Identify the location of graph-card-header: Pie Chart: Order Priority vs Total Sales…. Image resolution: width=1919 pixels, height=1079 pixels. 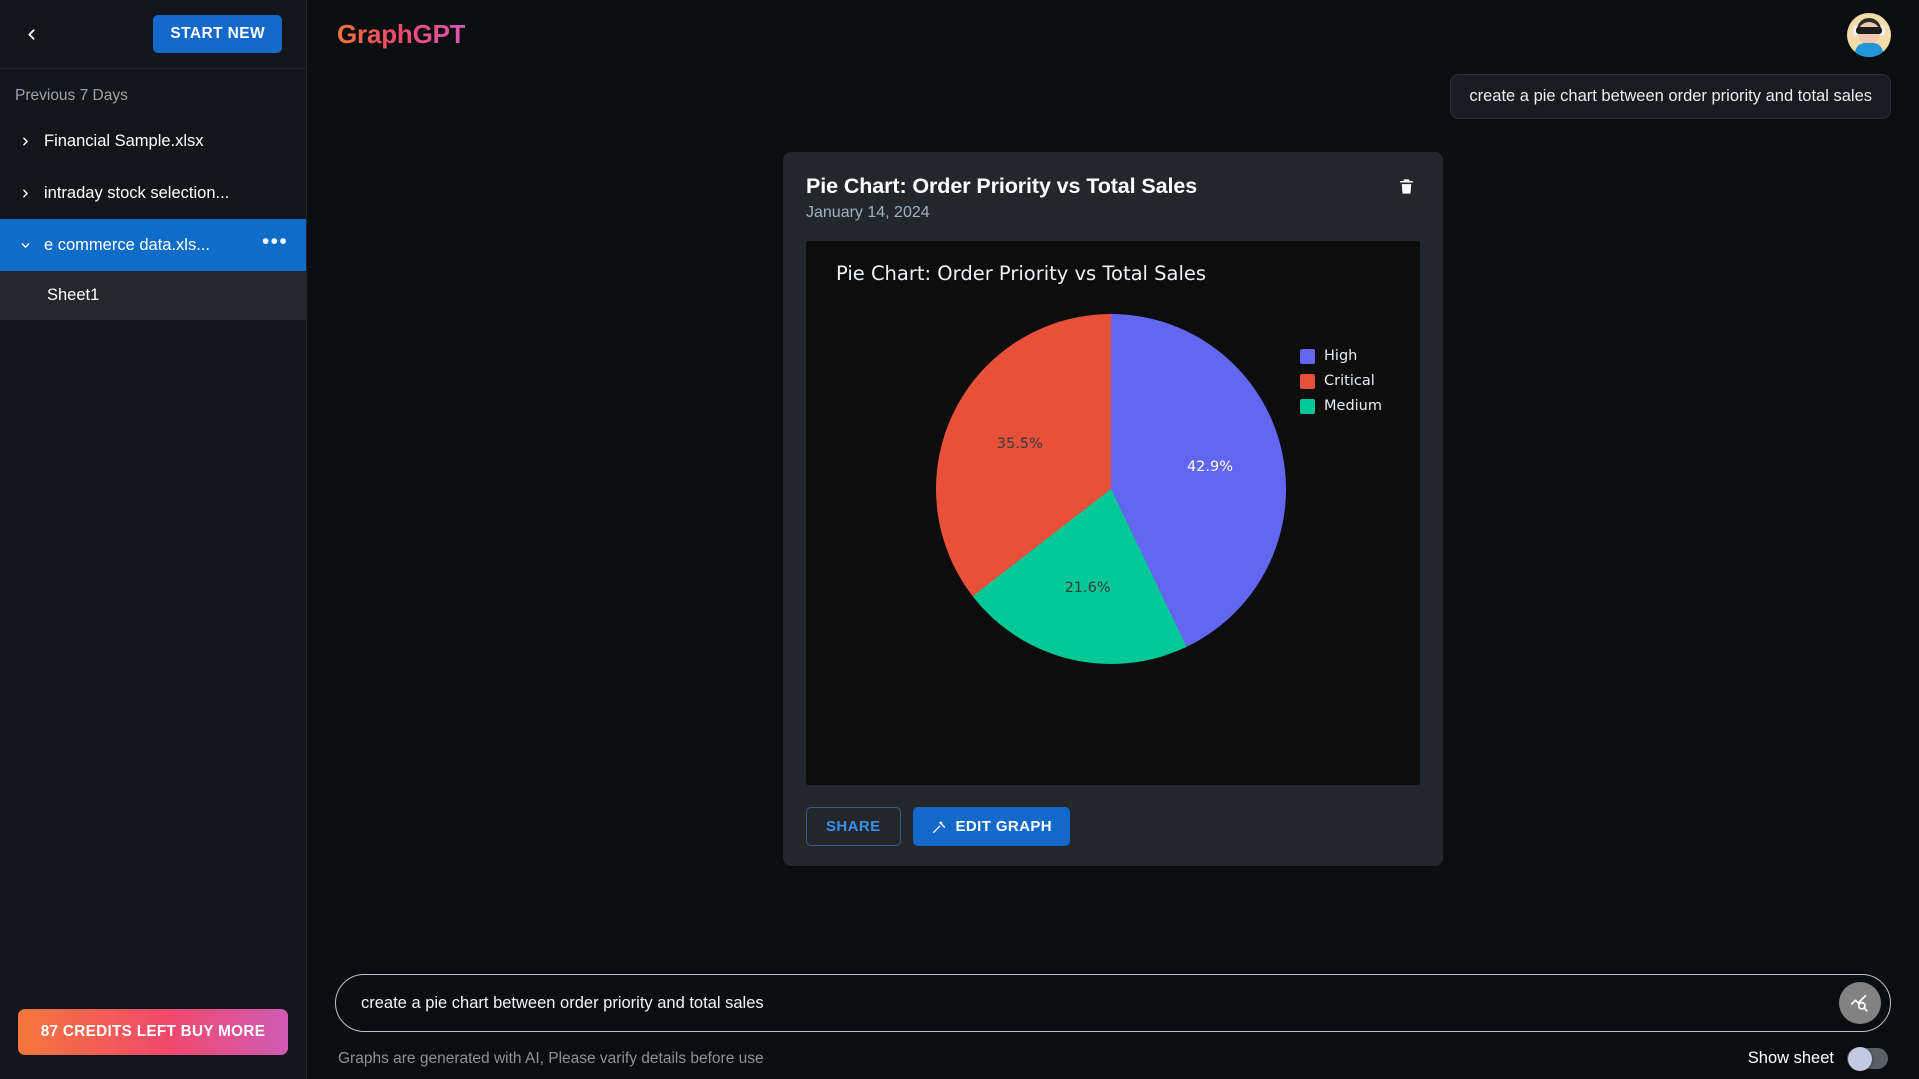
(1113, 198).